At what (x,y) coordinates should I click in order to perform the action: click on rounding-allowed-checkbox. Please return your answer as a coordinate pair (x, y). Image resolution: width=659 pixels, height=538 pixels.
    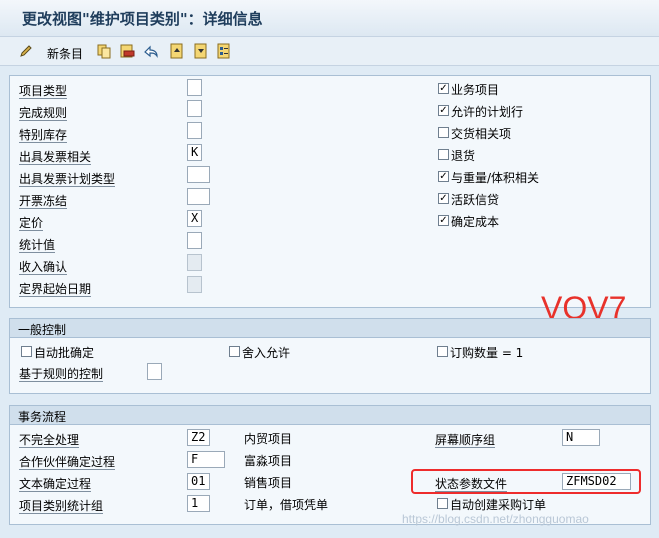
    Looking at the image, I should click on (234, 351).